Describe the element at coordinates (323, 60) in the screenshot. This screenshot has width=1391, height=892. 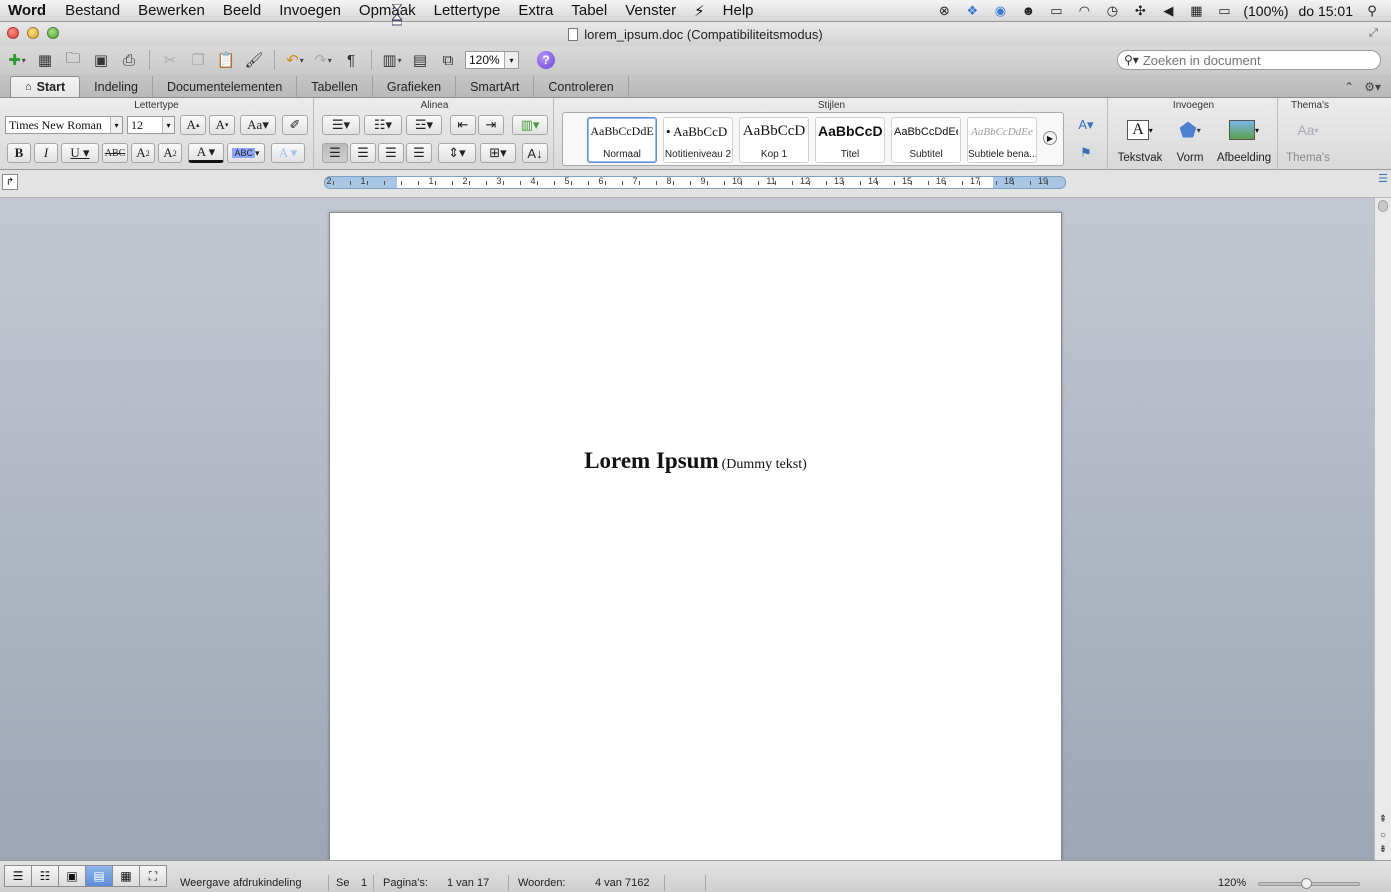
I see `redo-button: ↷` at that location.